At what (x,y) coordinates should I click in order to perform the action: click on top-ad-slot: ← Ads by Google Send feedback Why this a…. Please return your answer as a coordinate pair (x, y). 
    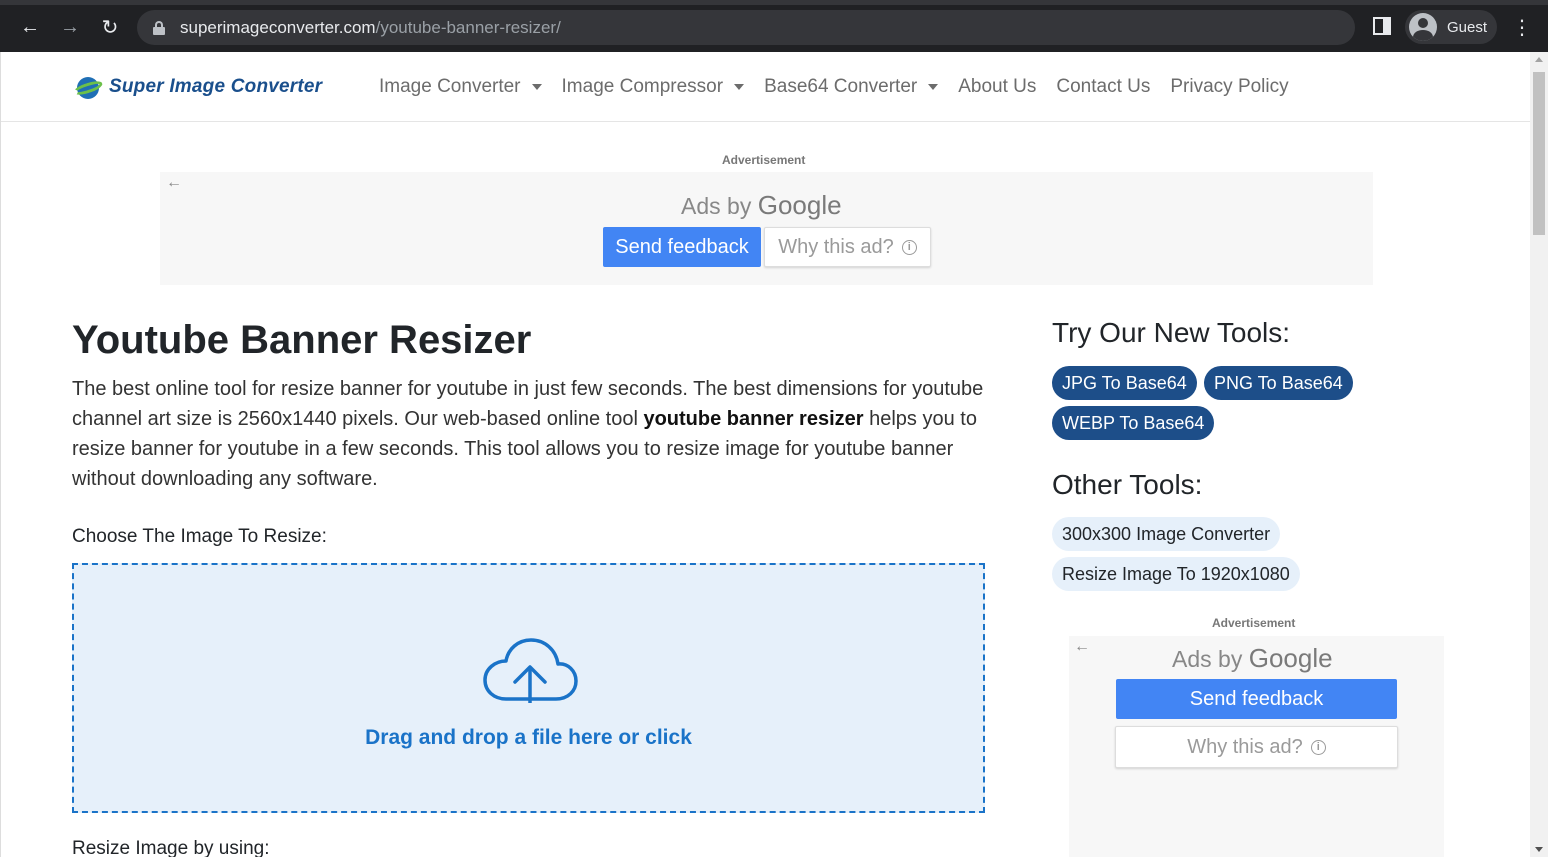
    Looking at the image, I should click on (766, 228).